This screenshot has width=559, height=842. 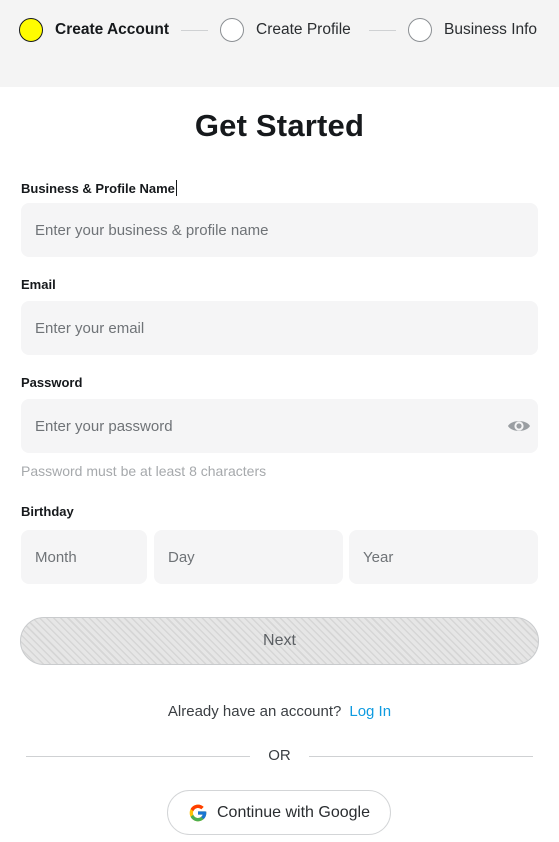 I want to click on birthday-day-input, so click(x=248, y=557).